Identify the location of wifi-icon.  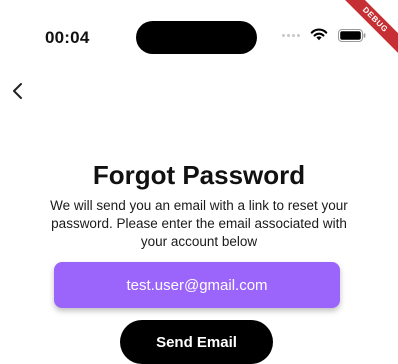
(319, 34).